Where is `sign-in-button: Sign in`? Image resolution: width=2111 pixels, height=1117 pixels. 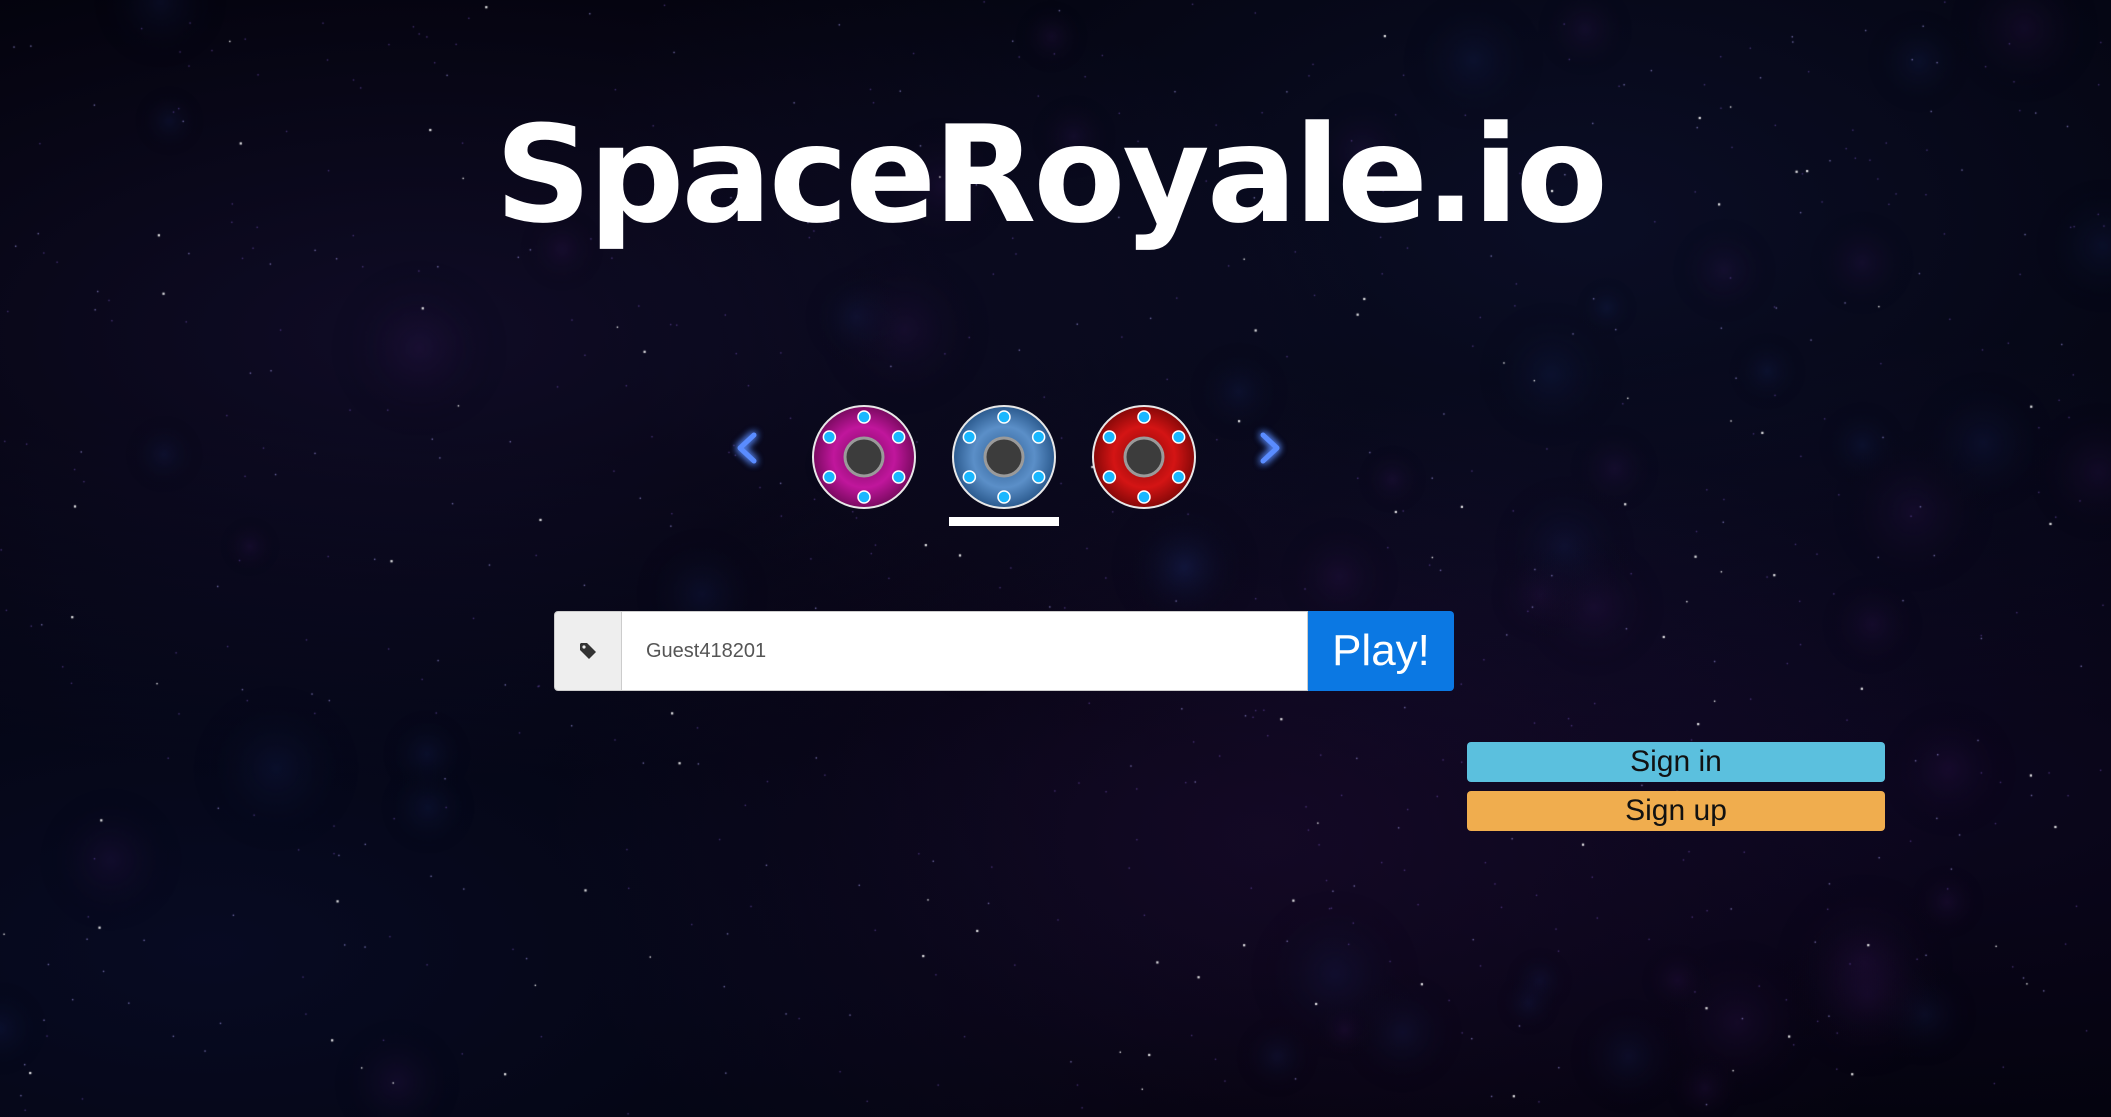 sign-in-button: Sign in is located at coordinates (1676, 762).